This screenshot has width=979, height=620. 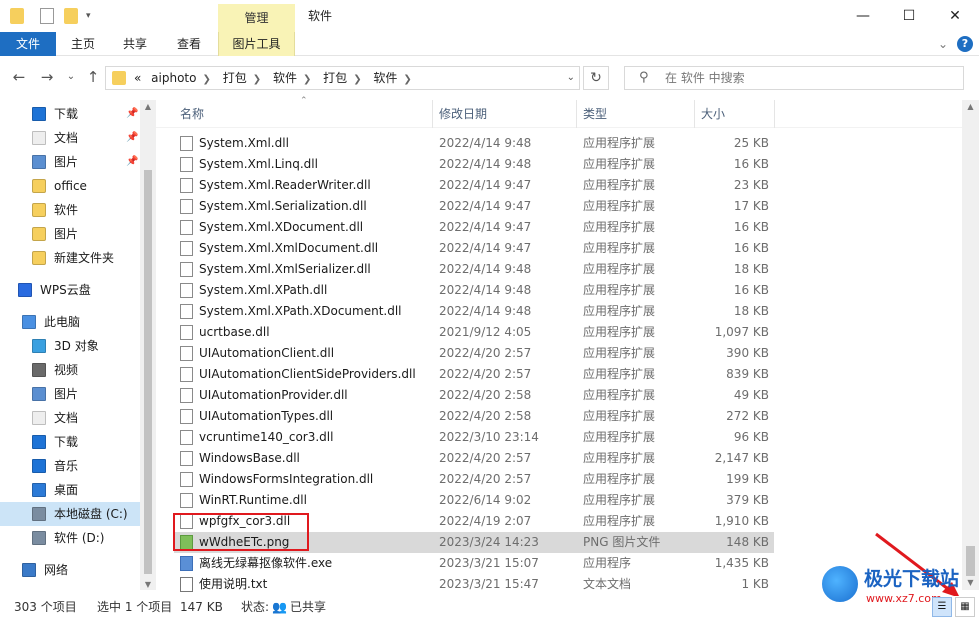 What do you see at coordinates (70, 538) in the screenshot?
I see `sidebar-item: 软件 (D:)` at bounding box center [70, 538].